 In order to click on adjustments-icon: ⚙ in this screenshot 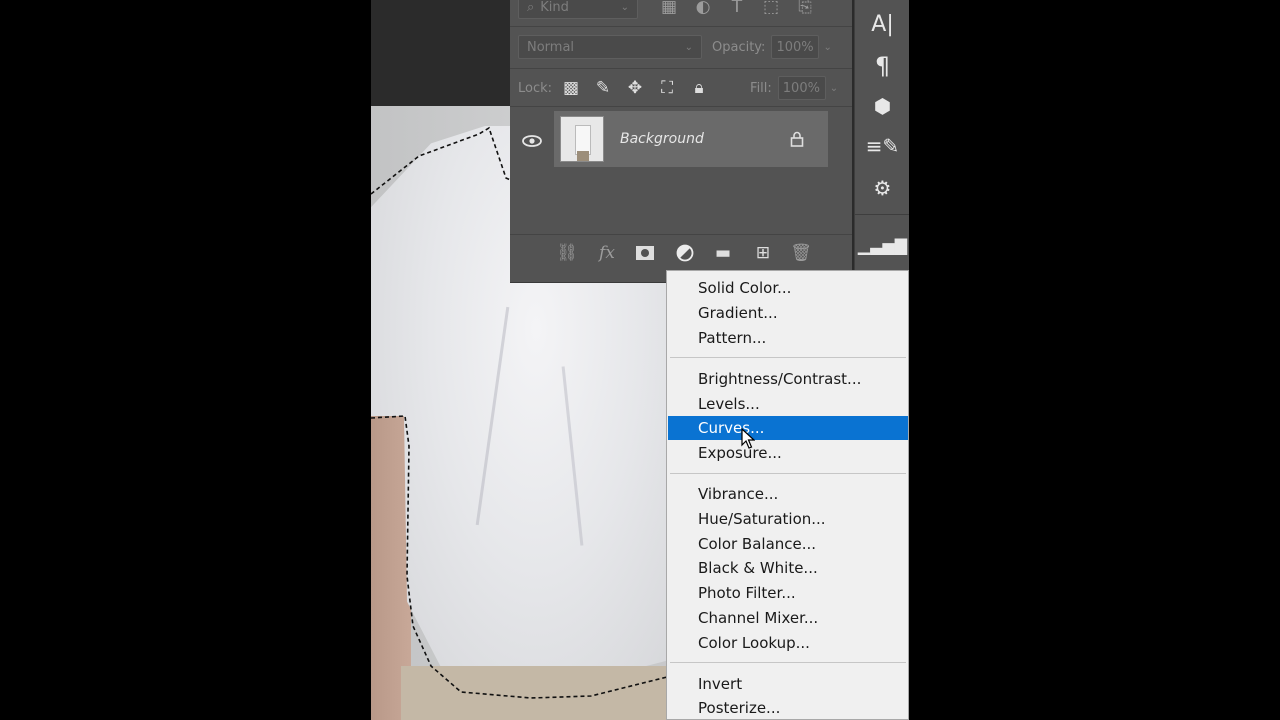, I will do `click(882, 188)`.